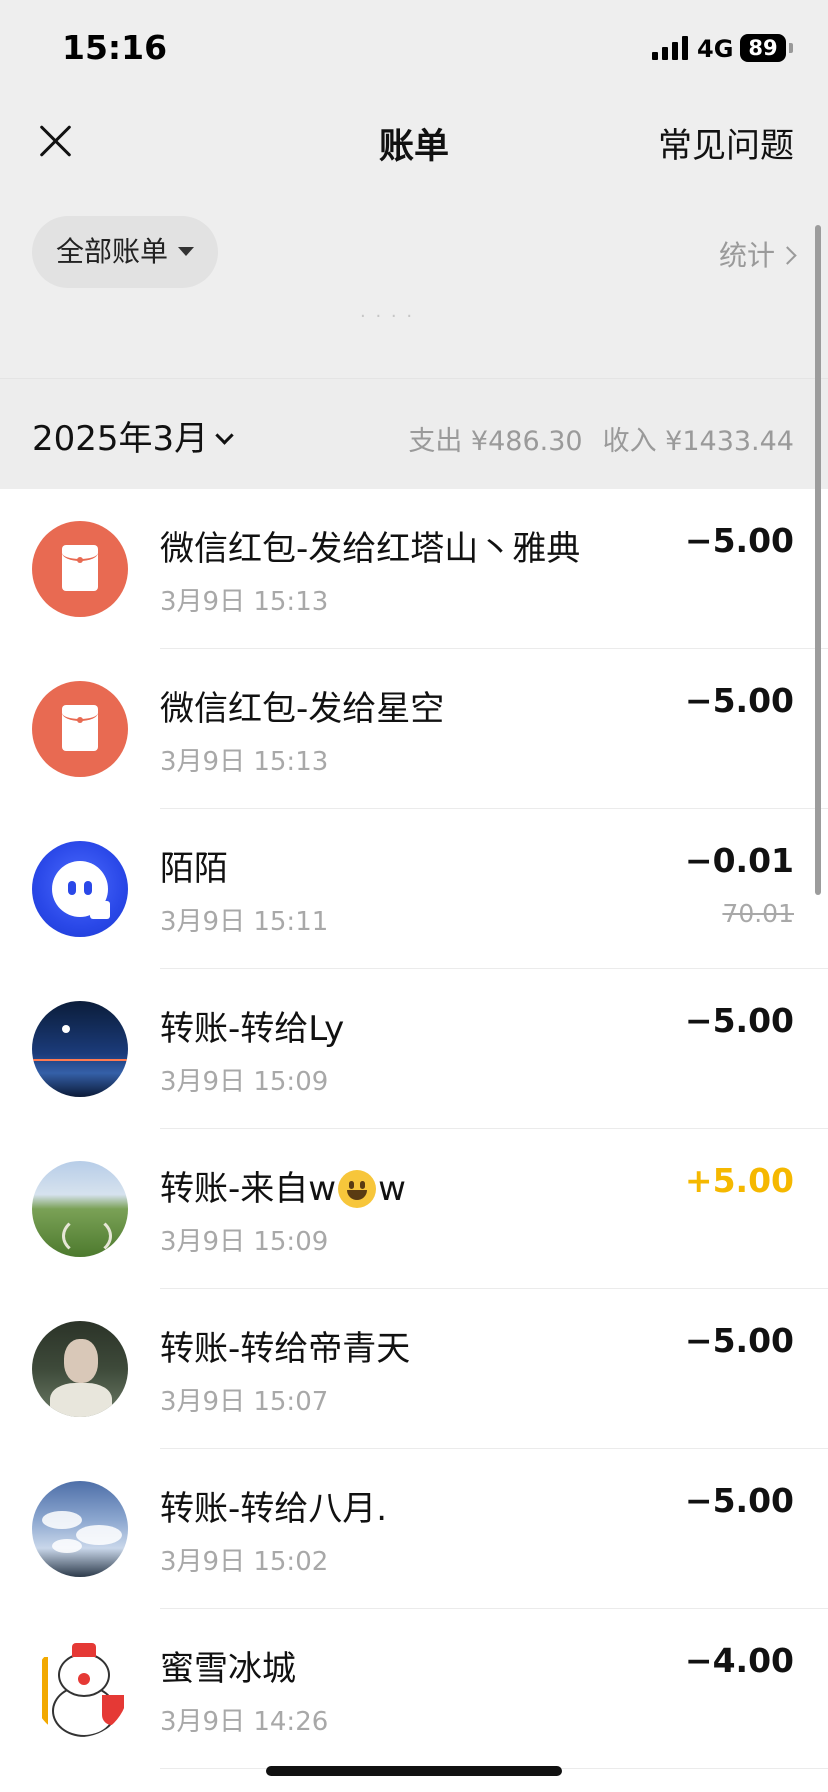  I want to click on month-selector: 2025年3月, so click(133, 435).